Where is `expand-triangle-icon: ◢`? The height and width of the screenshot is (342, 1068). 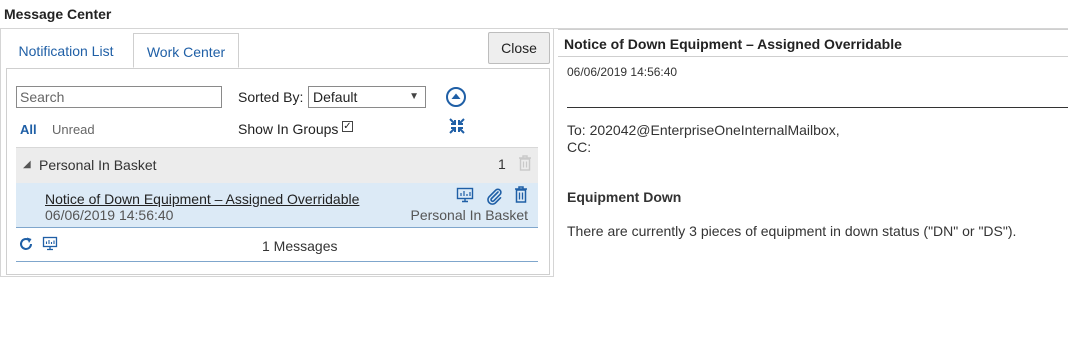
expand-triangle-icon: ◢ is located at coordinates (27, 164).